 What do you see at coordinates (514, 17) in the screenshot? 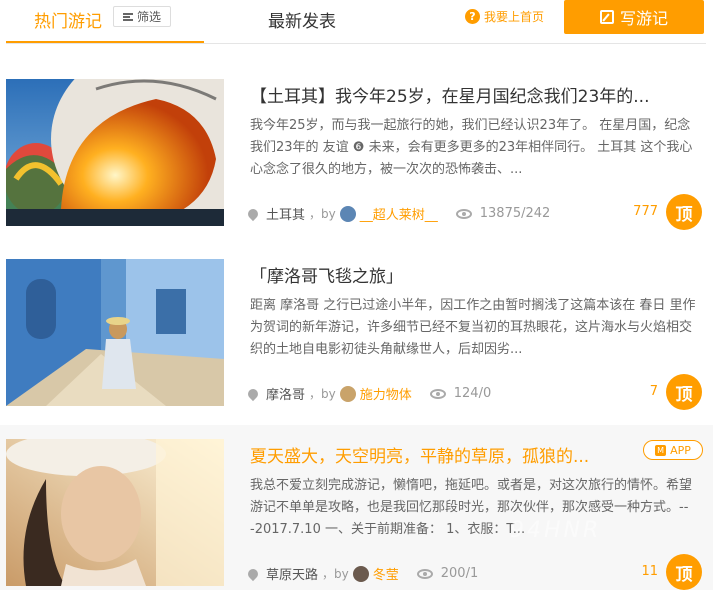
I see `help-label: 我要上首页` at bounding box center [514, 17].